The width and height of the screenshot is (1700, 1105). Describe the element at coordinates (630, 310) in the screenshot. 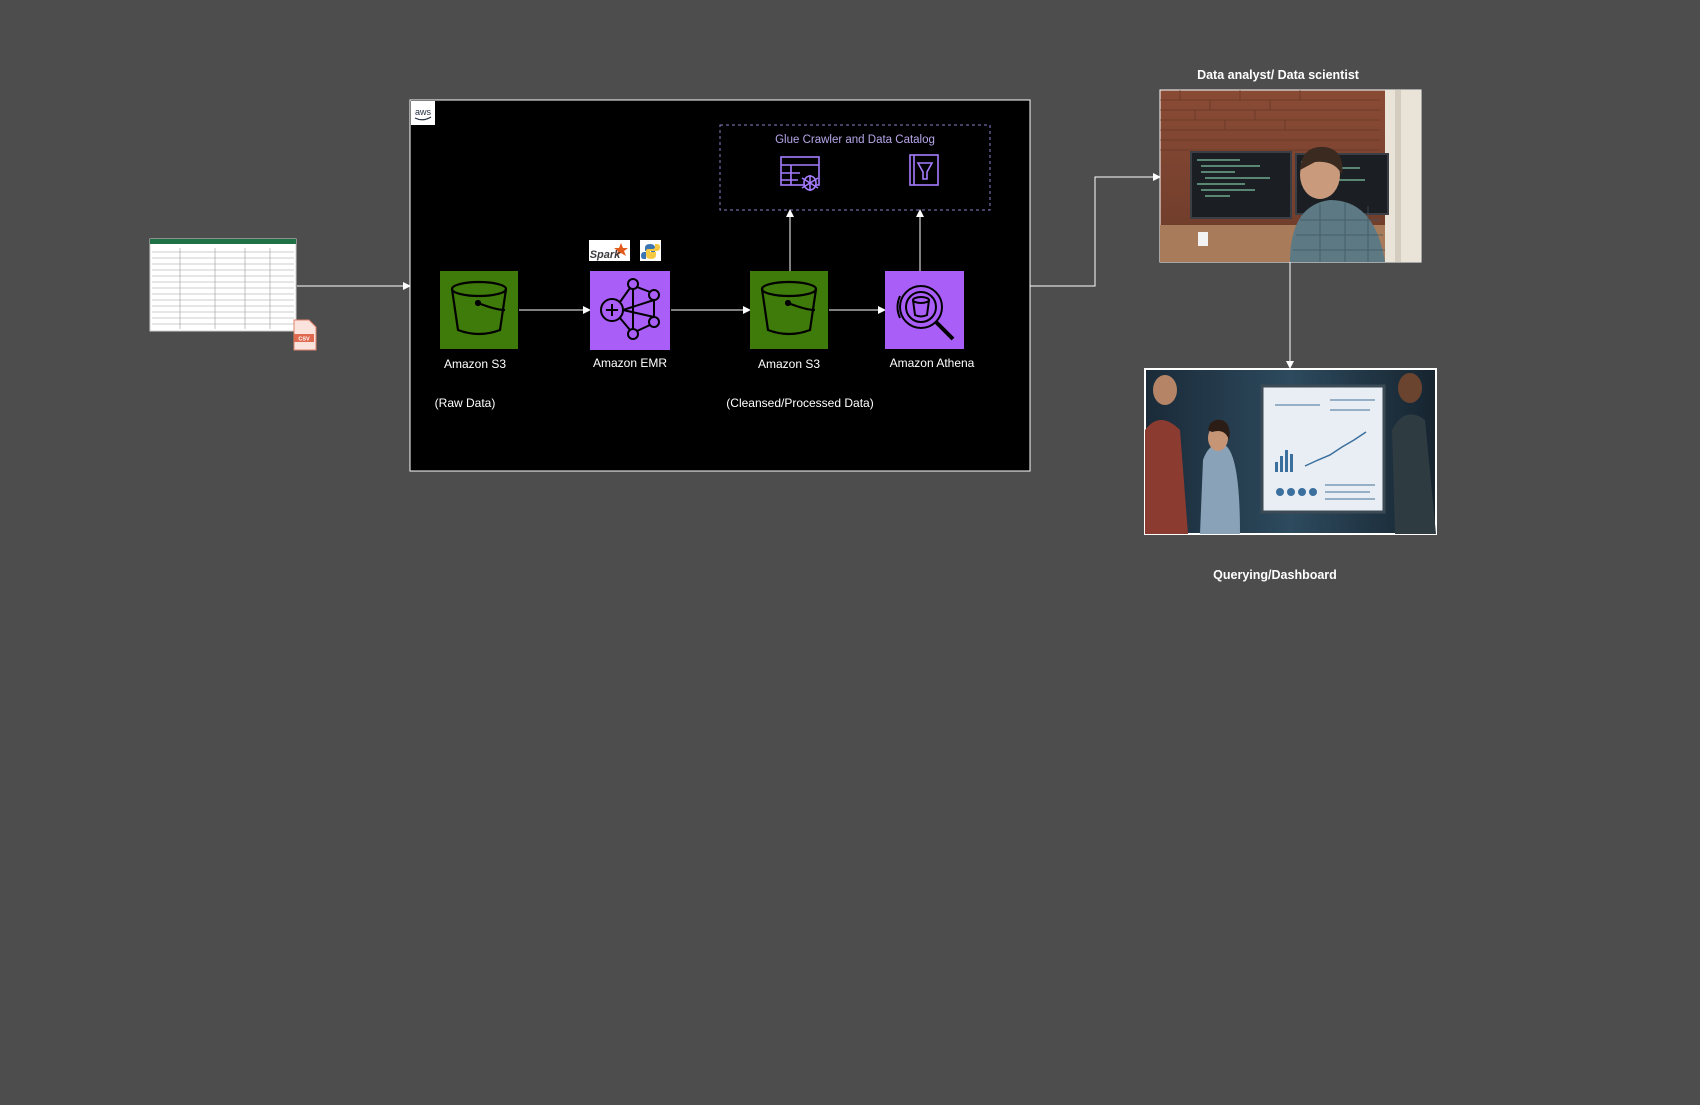

I see `emr-cluster-icon` at that location.